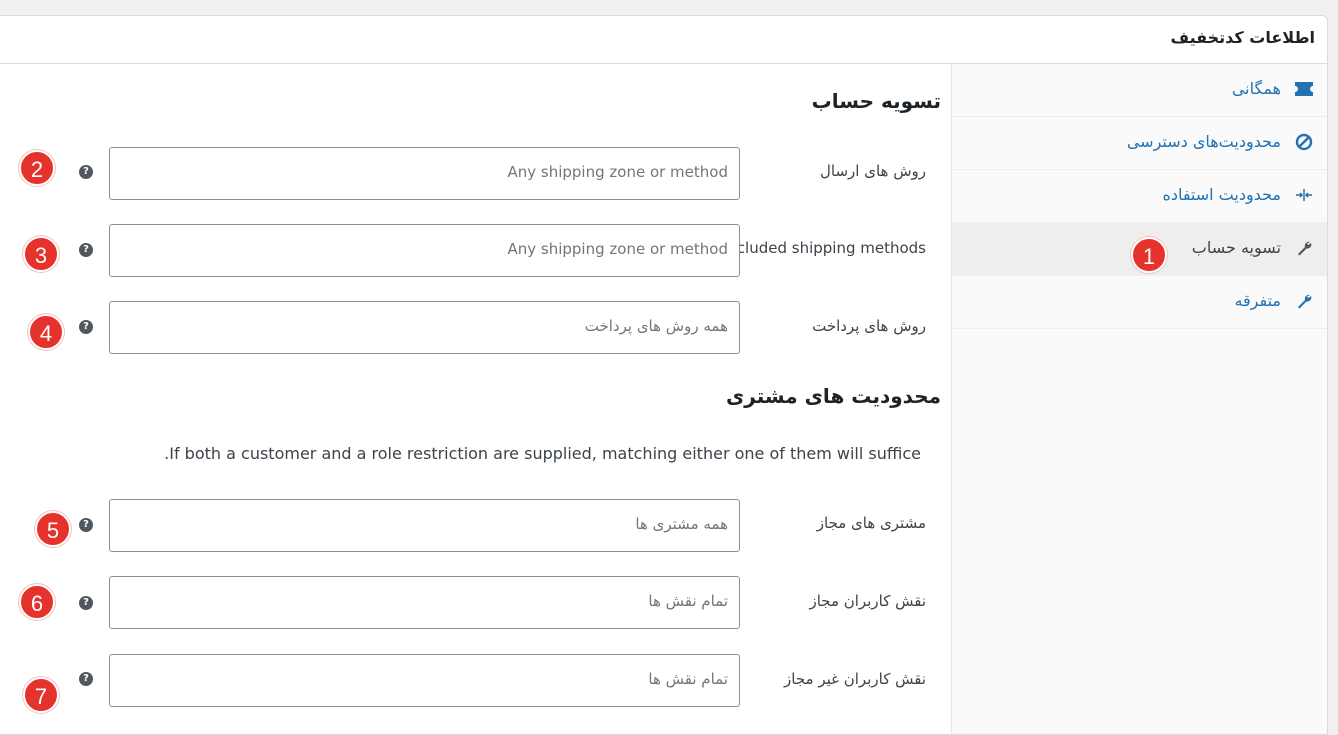 Image resolution: width=1338 pixels, height=735 pixels. Describe the element at coordinates (41, 695) in the screenshot. I see `annotation-badge-7: 7` at that location.